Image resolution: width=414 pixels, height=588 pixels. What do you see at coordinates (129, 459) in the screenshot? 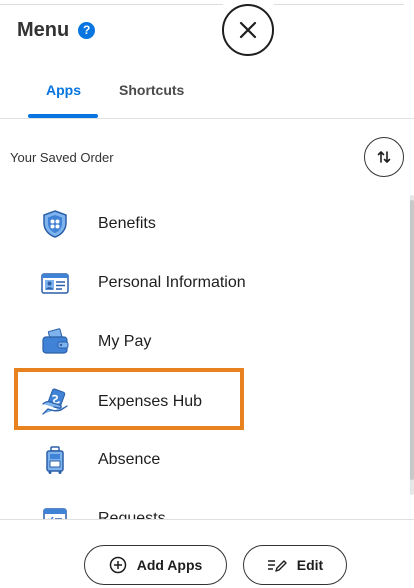
I see `app-label-absence: Absence` at bounding box center [129, 459].